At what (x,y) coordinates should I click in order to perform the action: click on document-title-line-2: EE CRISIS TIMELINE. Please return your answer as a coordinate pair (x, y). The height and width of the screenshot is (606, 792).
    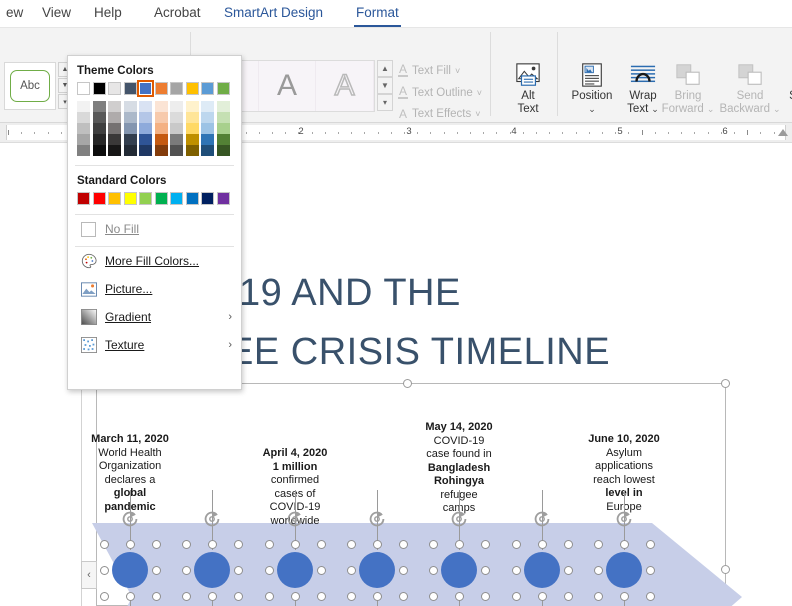
    Looking at the image, I should click on (419, 352).